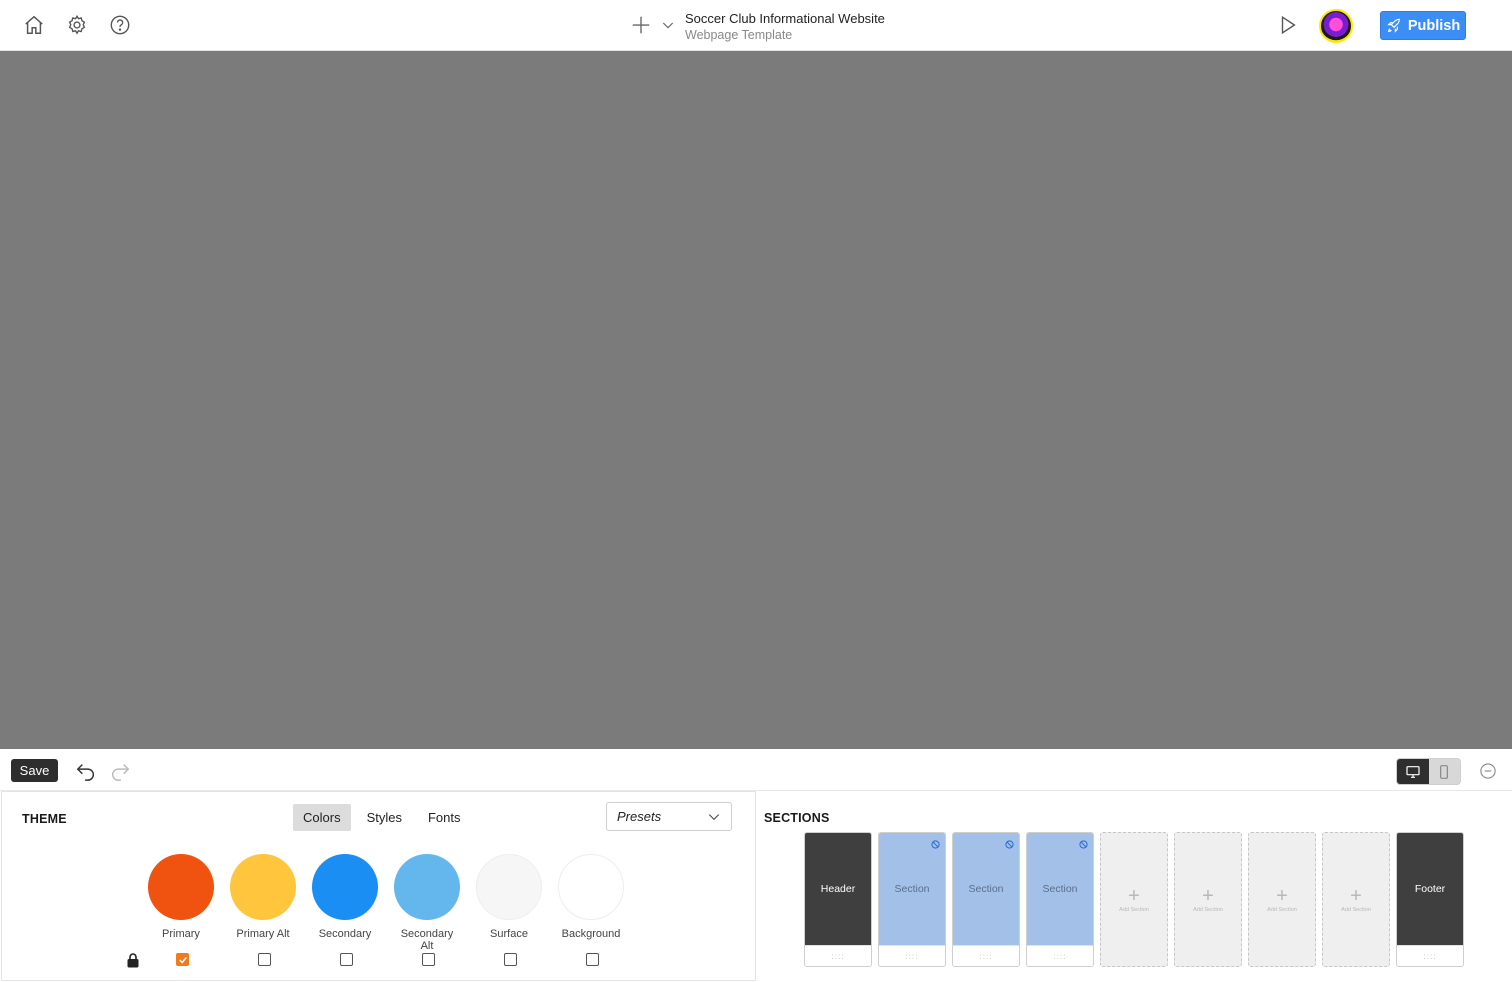  What do you see at coordinates (345, 934) in the screenshot?
I see `swatch-label: Secondary` at bounding box center [345, 934].